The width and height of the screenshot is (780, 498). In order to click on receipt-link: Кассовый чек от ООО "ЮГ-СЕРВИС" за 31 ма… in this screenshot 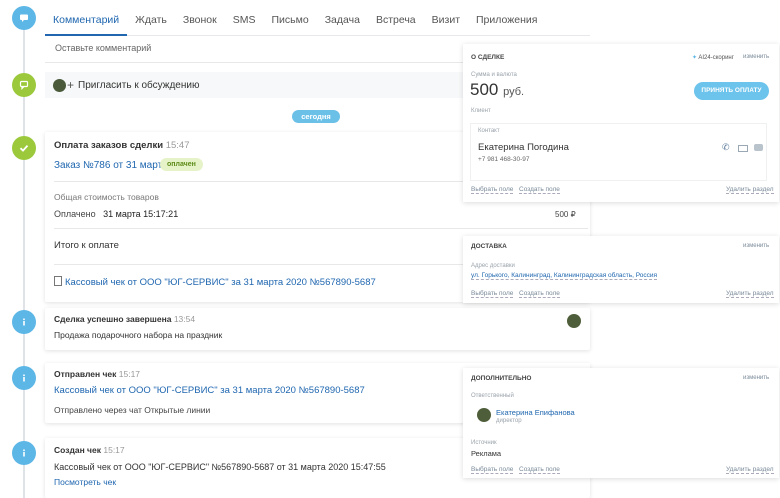, I will do `click(220, 282)`.